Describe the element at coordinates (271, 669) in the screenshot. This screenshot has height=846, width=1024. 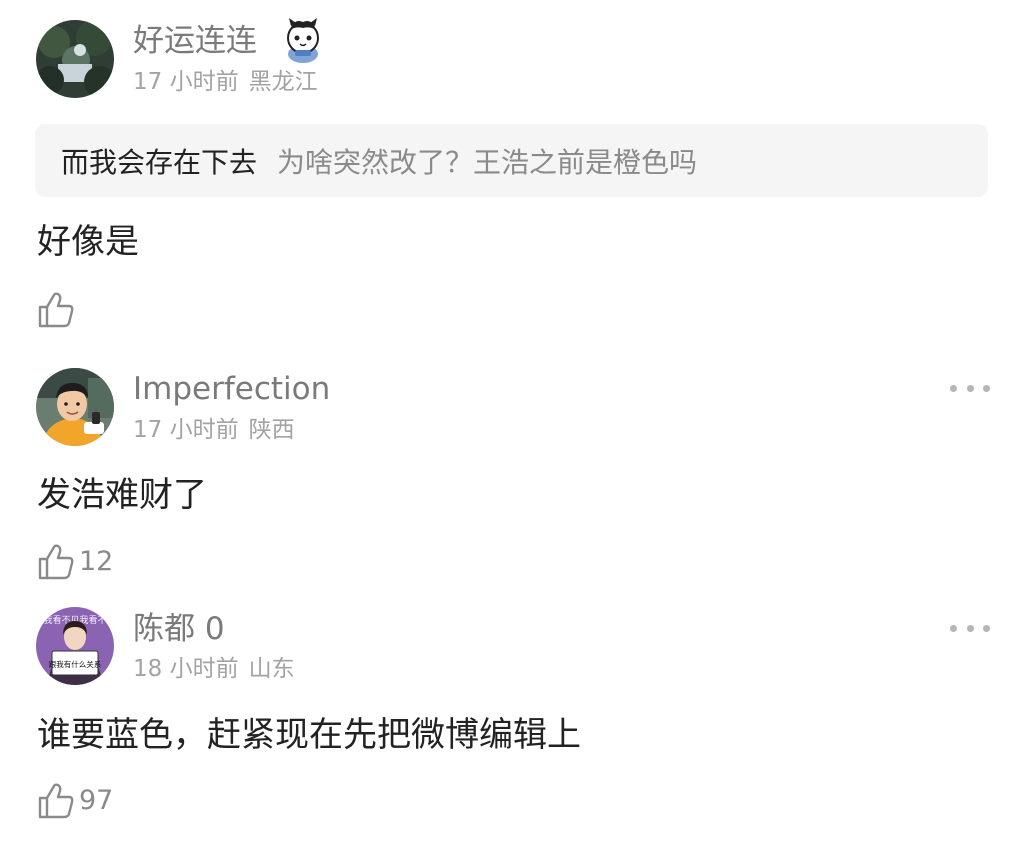
I see `location: 山东` at that location.